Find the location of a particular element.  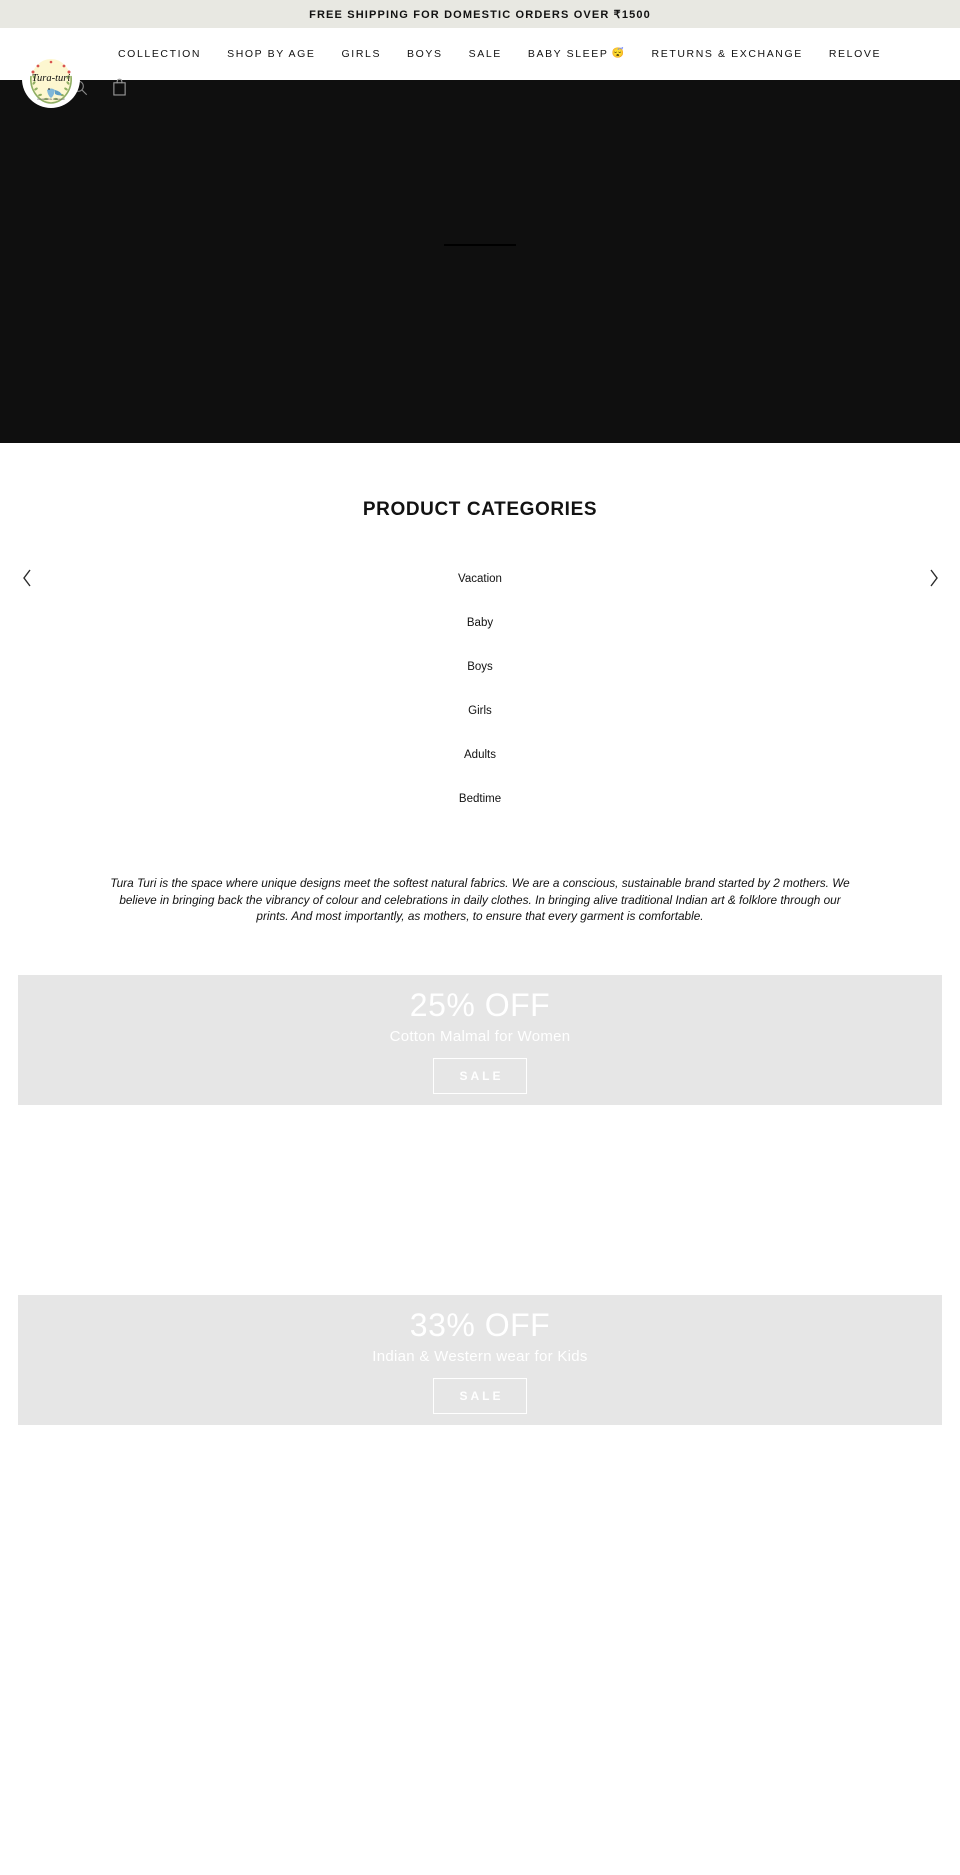

category-list: Vacation Baby Boys Girls Adults Bedtime is located at coordinates (480, 689).